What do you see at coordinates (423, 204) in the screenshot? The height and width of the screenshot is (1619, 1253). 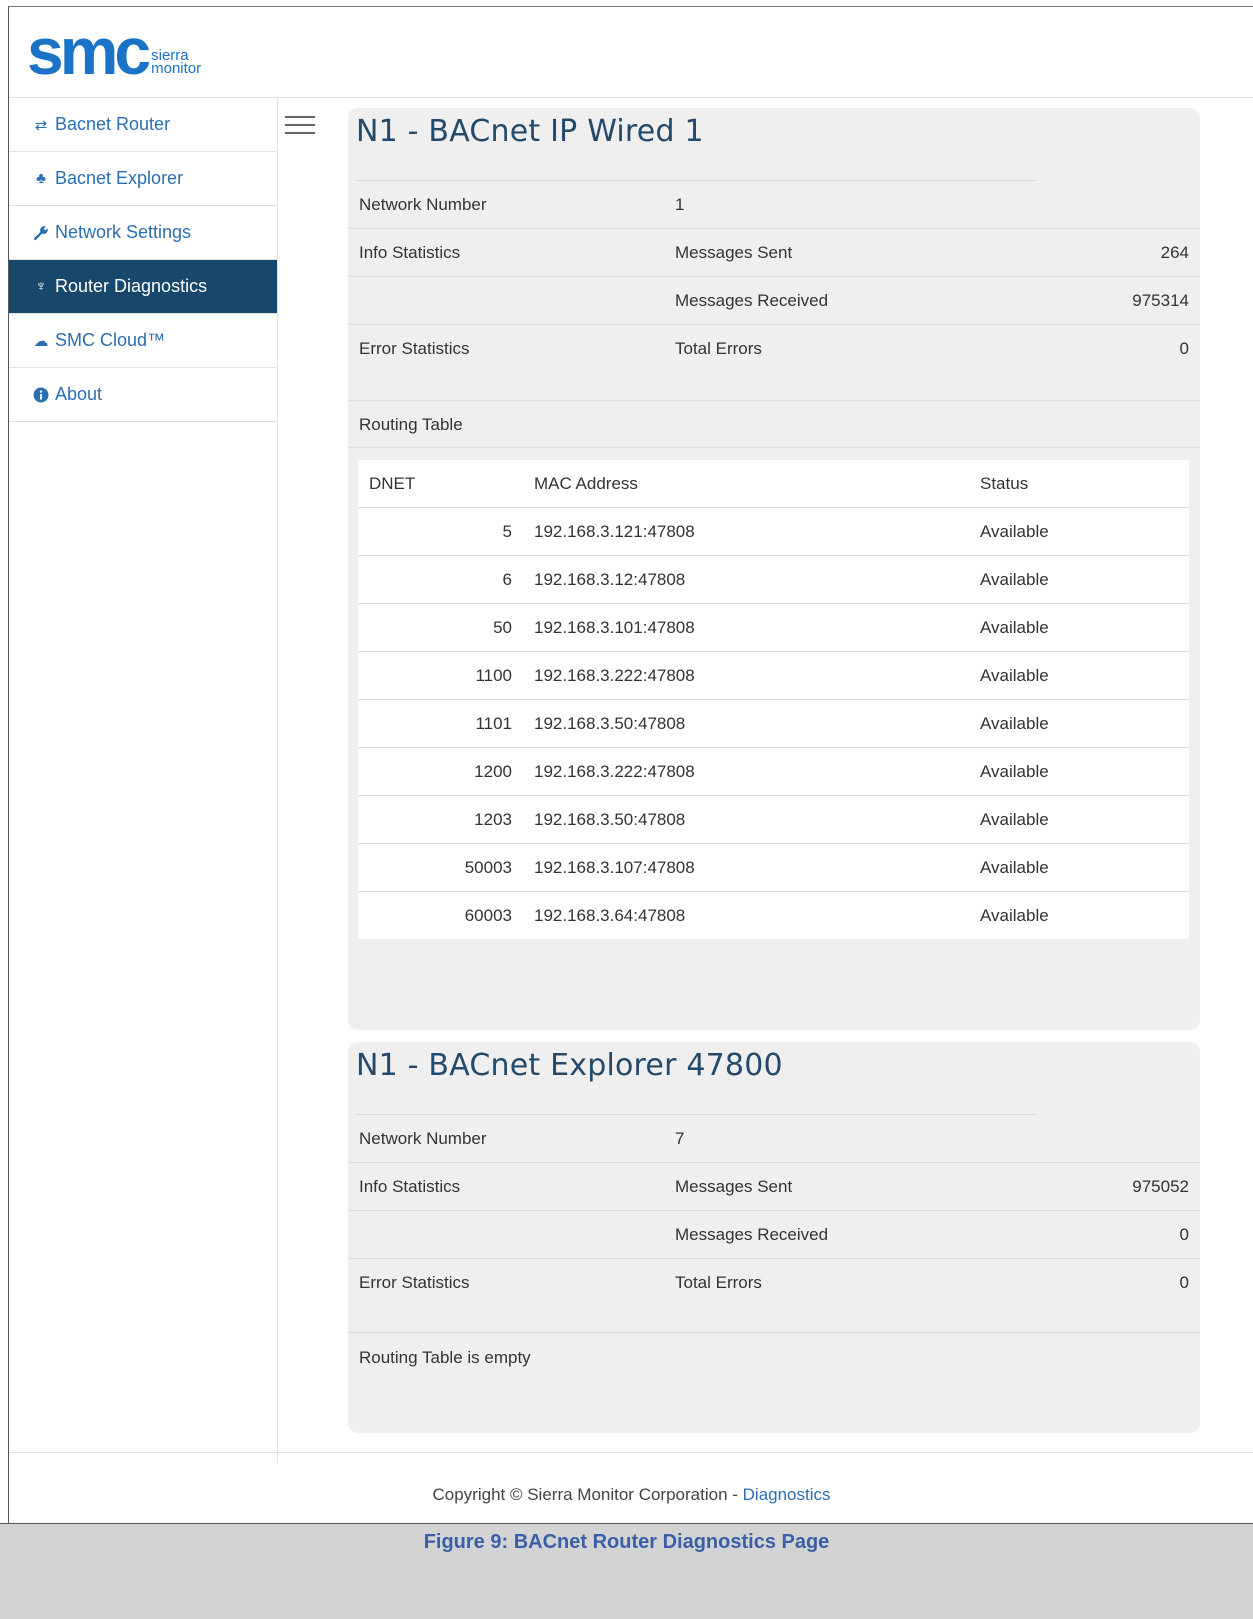 I see `network-number-label: Network Number` at bounding box center [423, 204].